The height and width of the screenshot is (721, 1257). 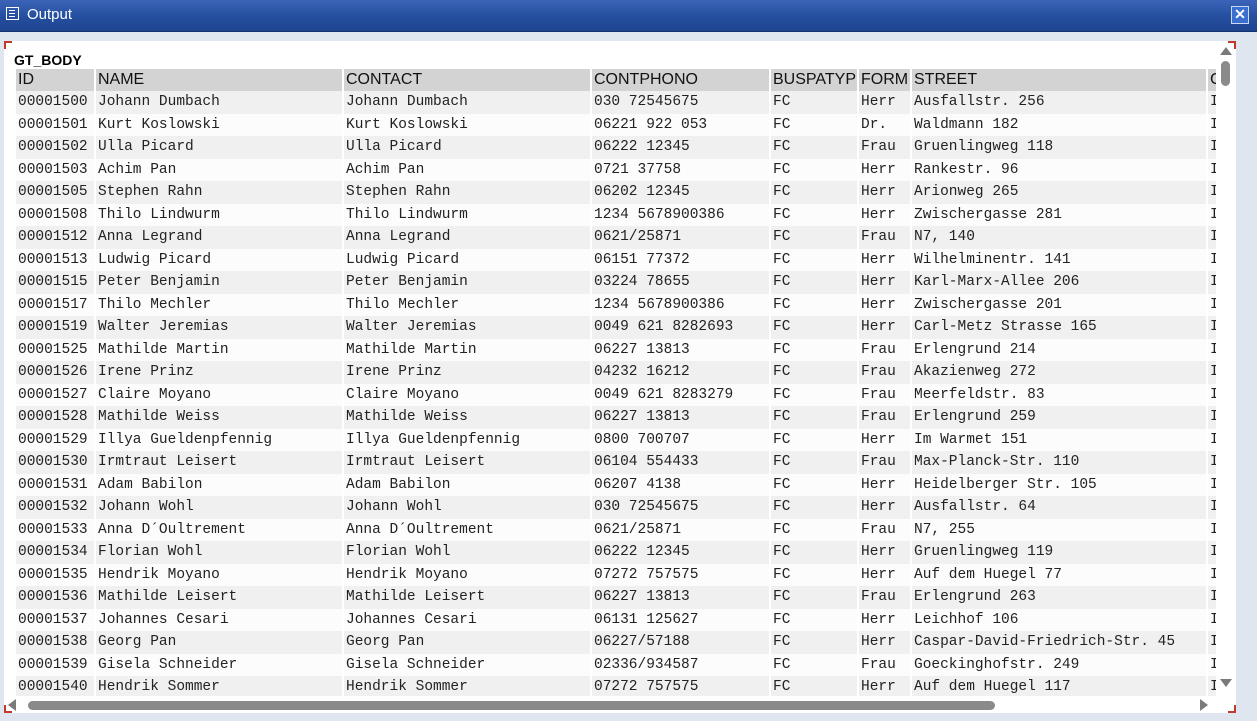 What do you see at coordinates (56, 282) in the screenshot?
I see `cell-id: 00001515` at bounding box center [56, 282].